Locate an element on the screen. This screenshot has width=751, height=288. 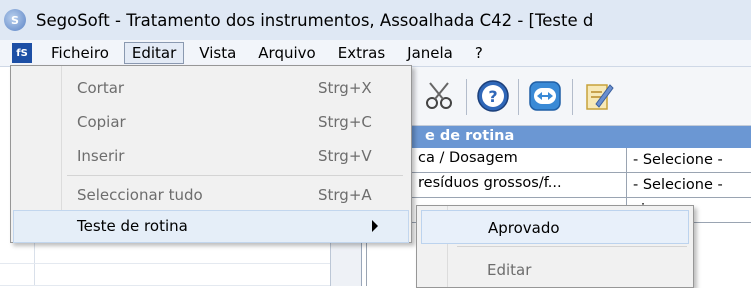
document-system-menu-icon: fS is located at coordinates (22, 53).